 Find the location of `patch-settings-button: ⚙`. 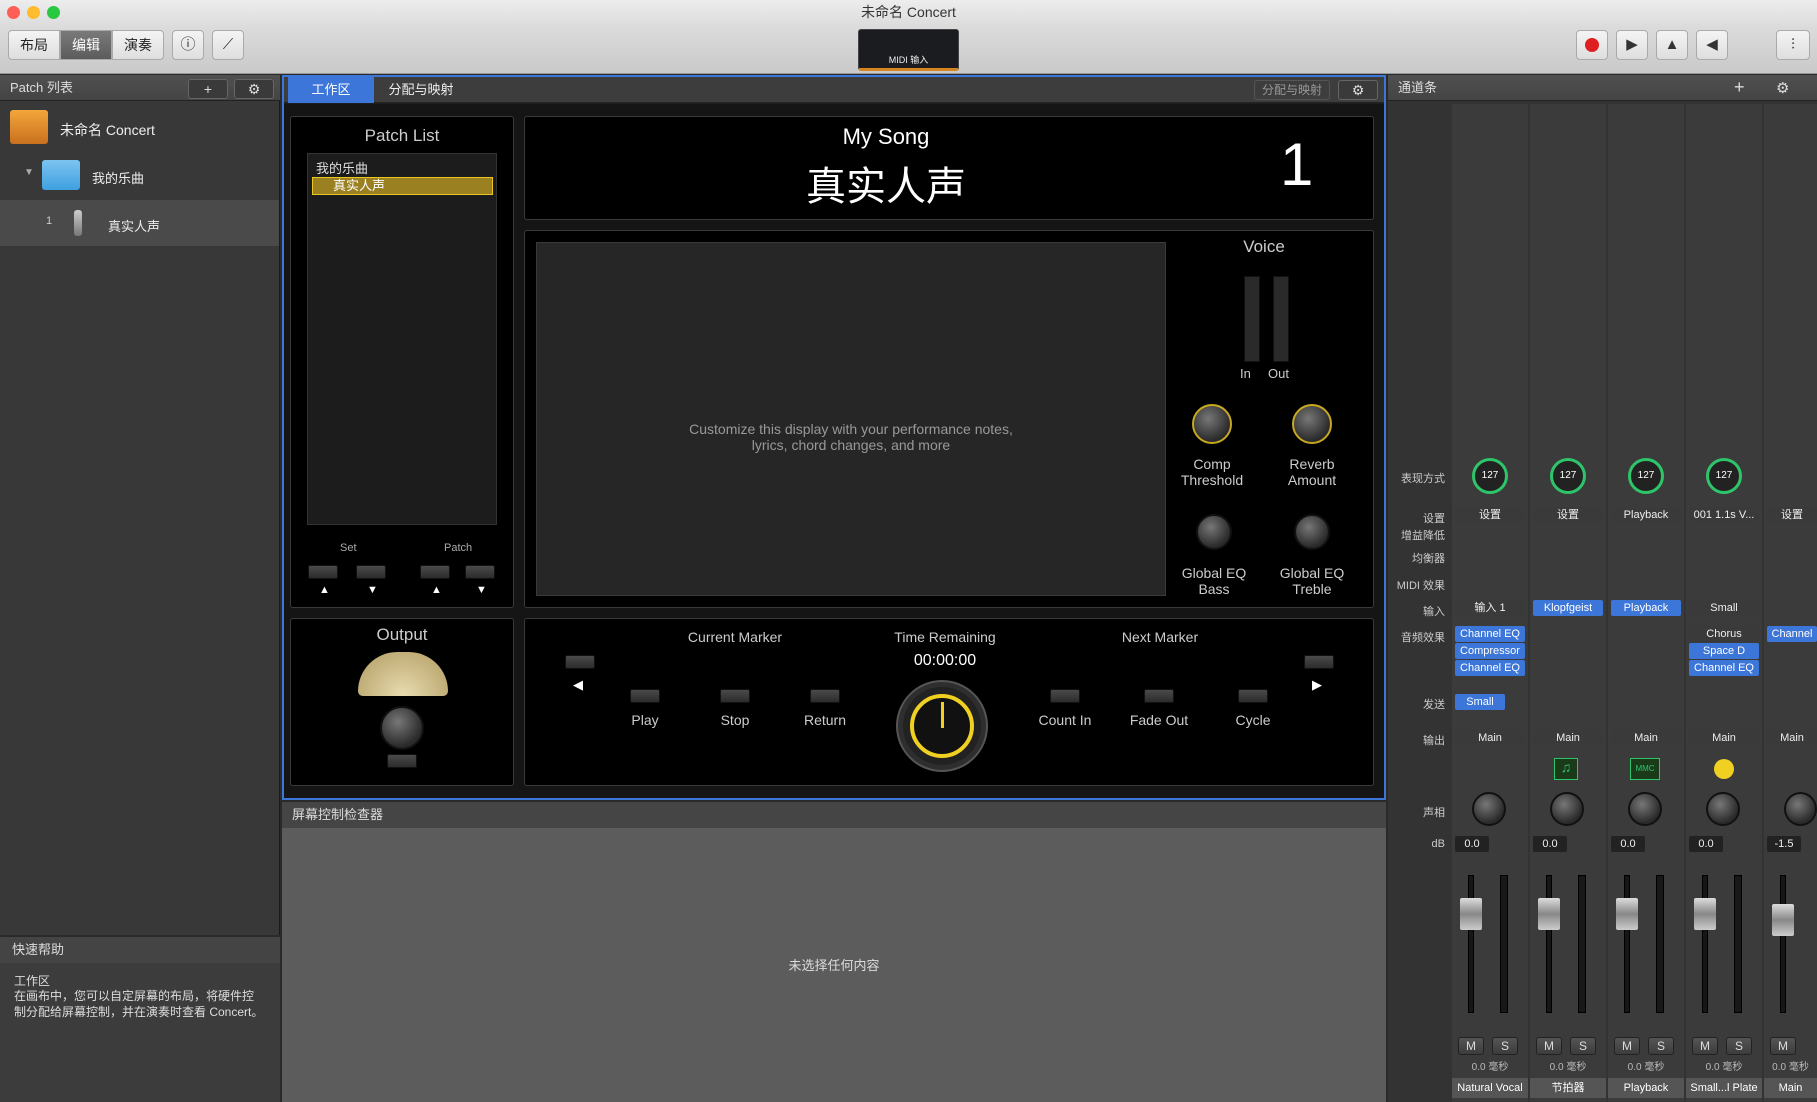

patch-settings-button: ⚙ is located at coordinates (254, 89).